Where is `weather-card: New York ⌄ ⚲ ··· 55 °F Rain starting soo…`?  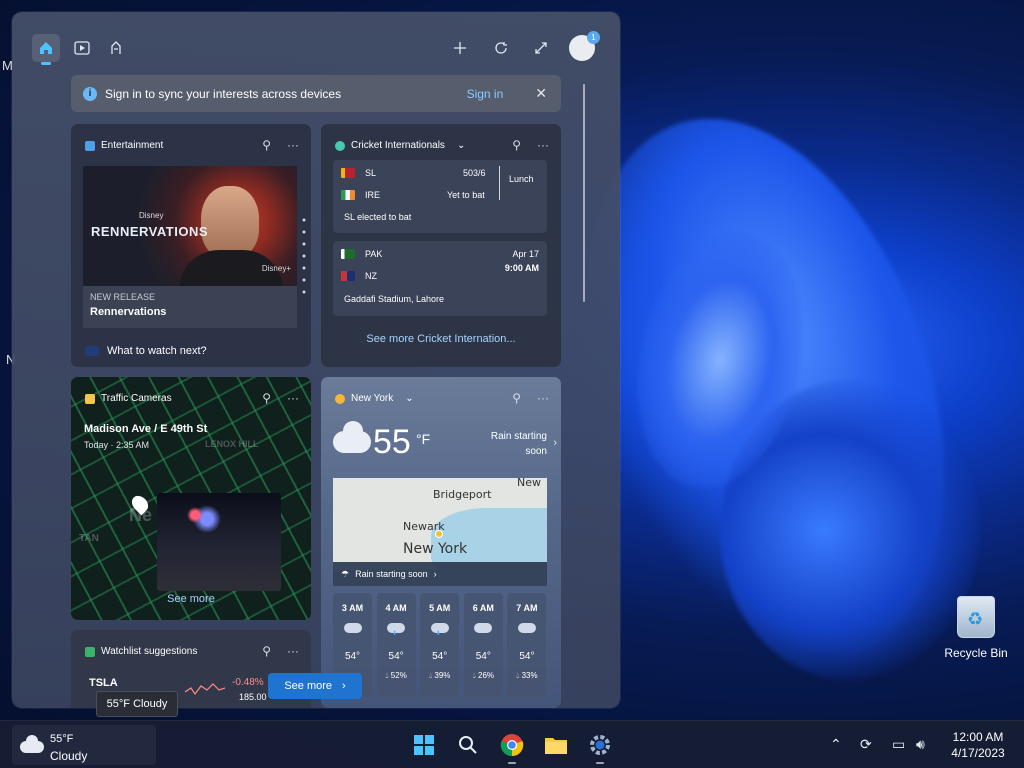
weather-card: New York ⌄ ⚲ ··· 55 °F Rain starting soo… is located at coordinates (441, 542).